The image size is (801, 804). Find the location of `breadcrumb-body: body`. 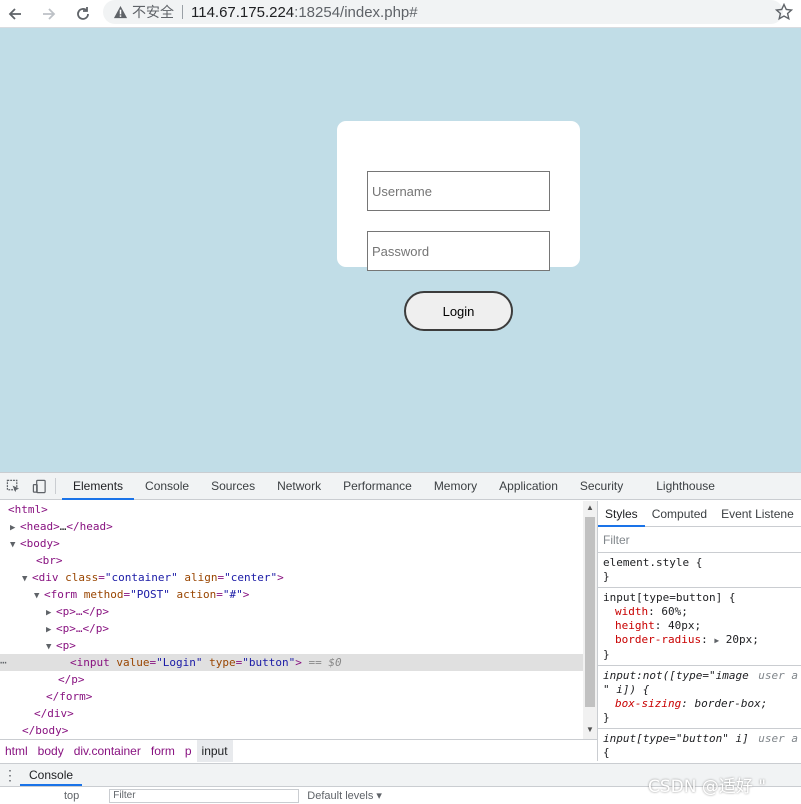

breadcrumb-body: body is located at coordinates (51, 751).